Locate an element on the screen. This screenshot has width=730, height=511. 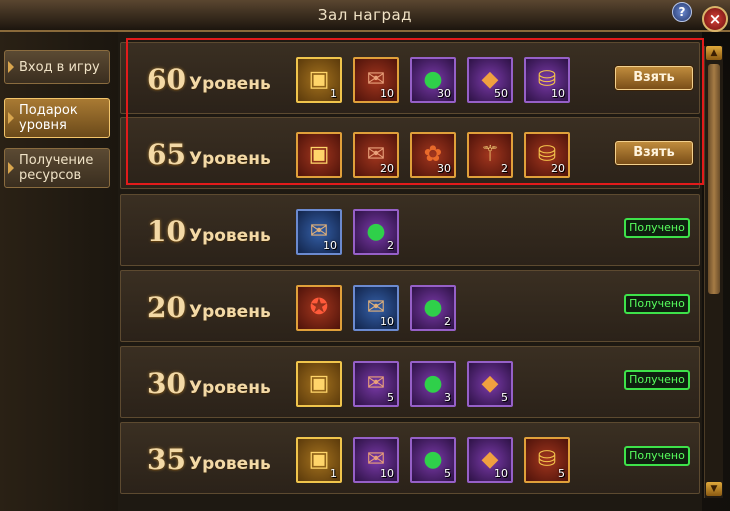
sidebar-item-login: Вход в игру is located at coordinates (57, 67).